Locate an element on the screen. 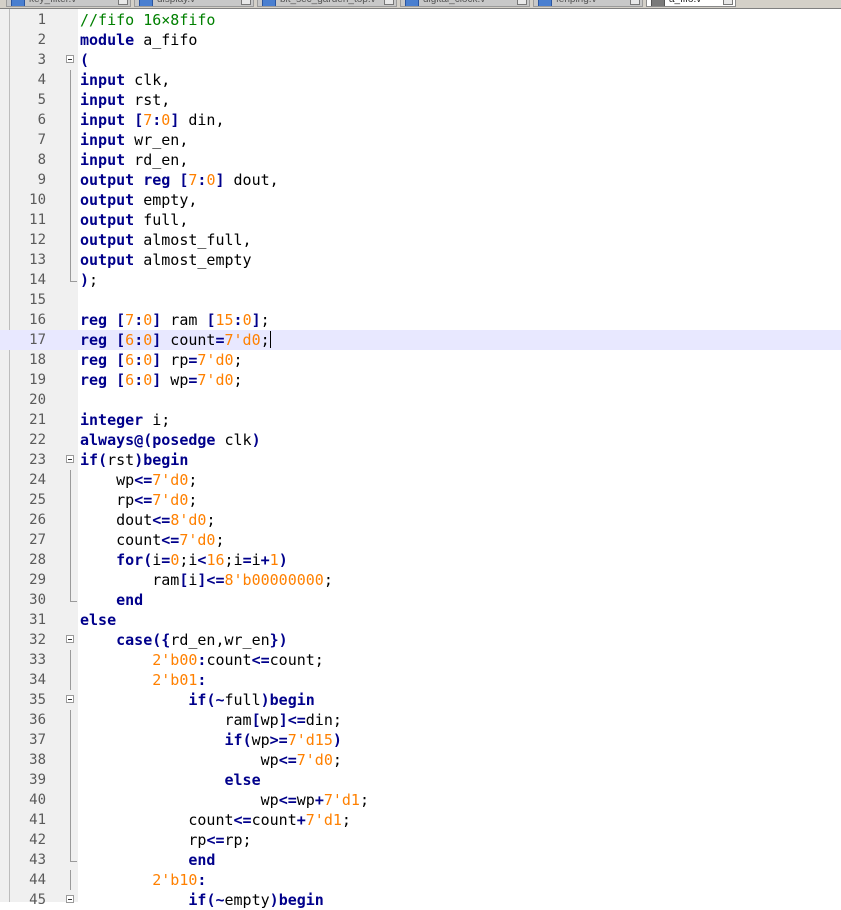 This screenshot has height=910, width=841. code-token: 6 is located at coordinates (130, 340).